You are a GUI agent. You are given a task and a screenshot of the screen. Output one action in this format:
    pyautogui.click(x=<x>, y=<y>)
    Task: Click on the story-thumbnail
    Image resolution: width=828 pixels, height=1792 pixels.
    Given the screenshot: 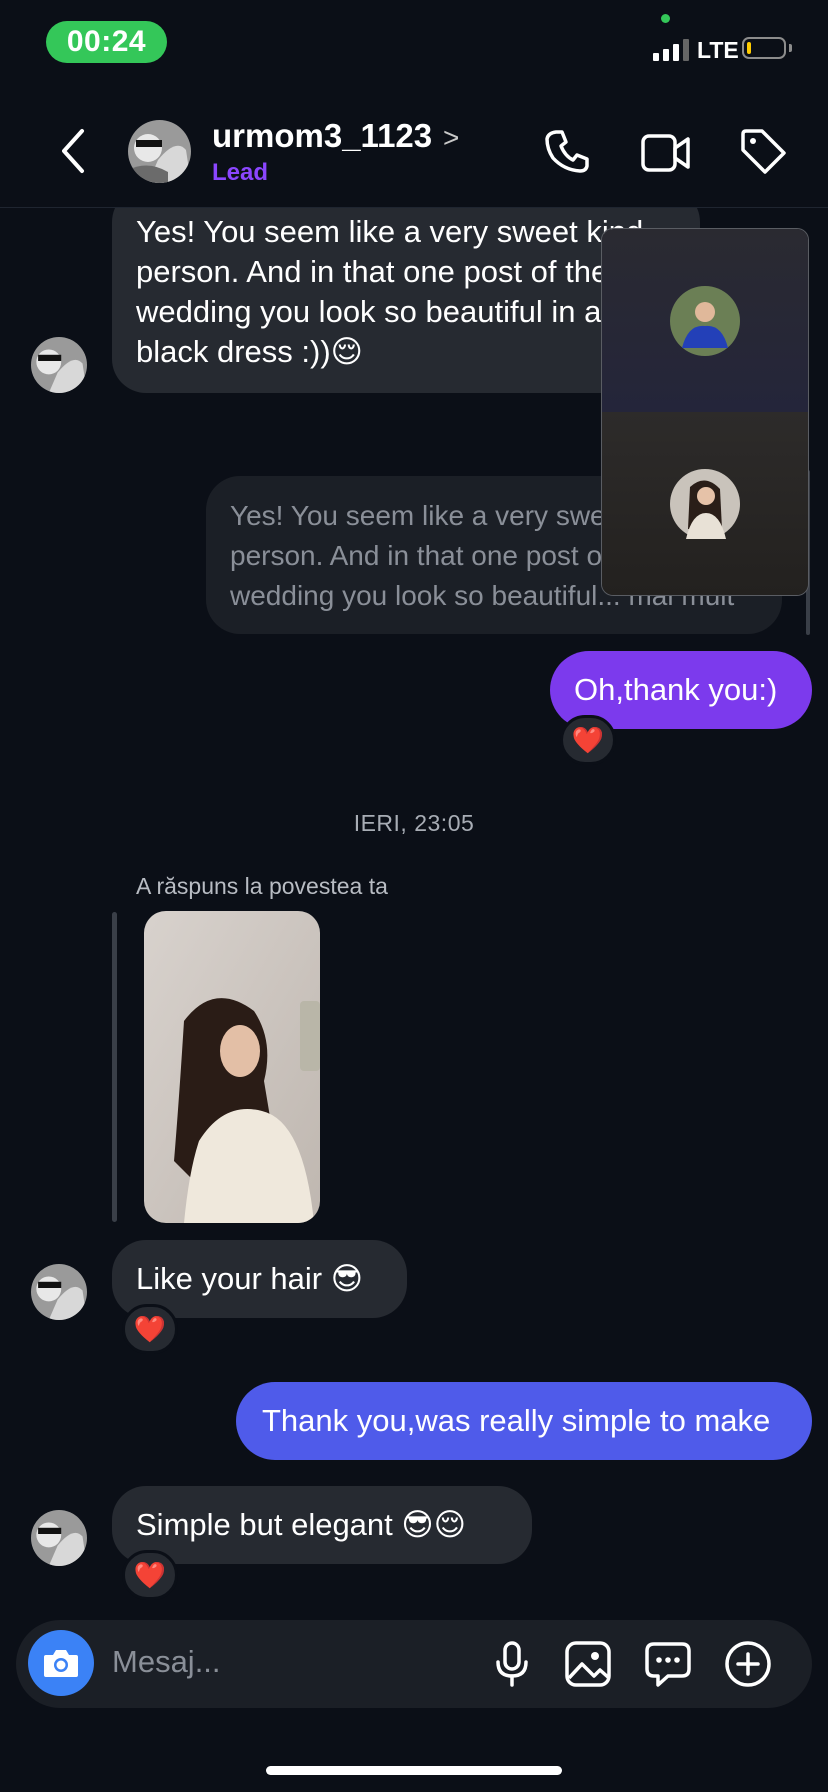 What is the action you would take?
    pyautogui.click(x=232, y=1067)
    